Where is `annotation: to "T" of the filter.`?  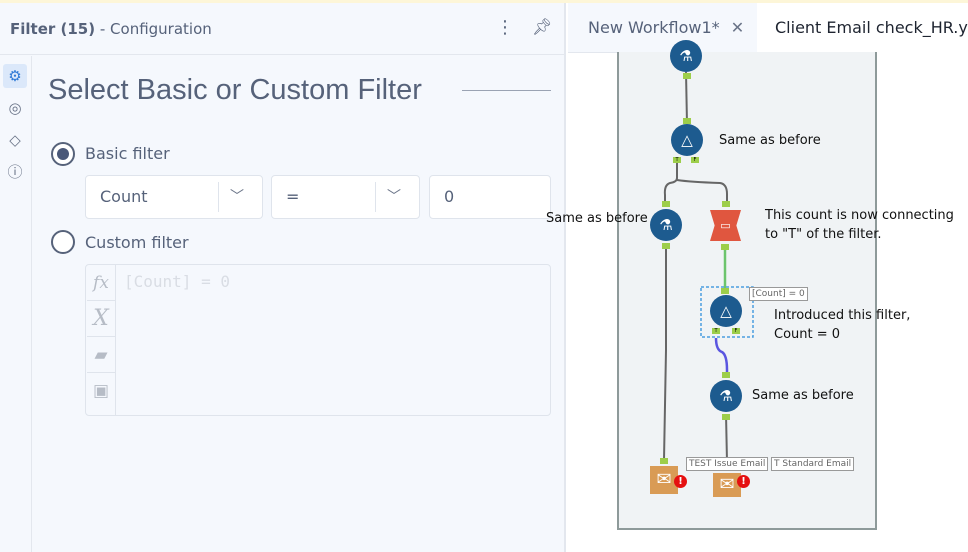
annotation: to "T" of the filter. is located at coordinates (823, 234).